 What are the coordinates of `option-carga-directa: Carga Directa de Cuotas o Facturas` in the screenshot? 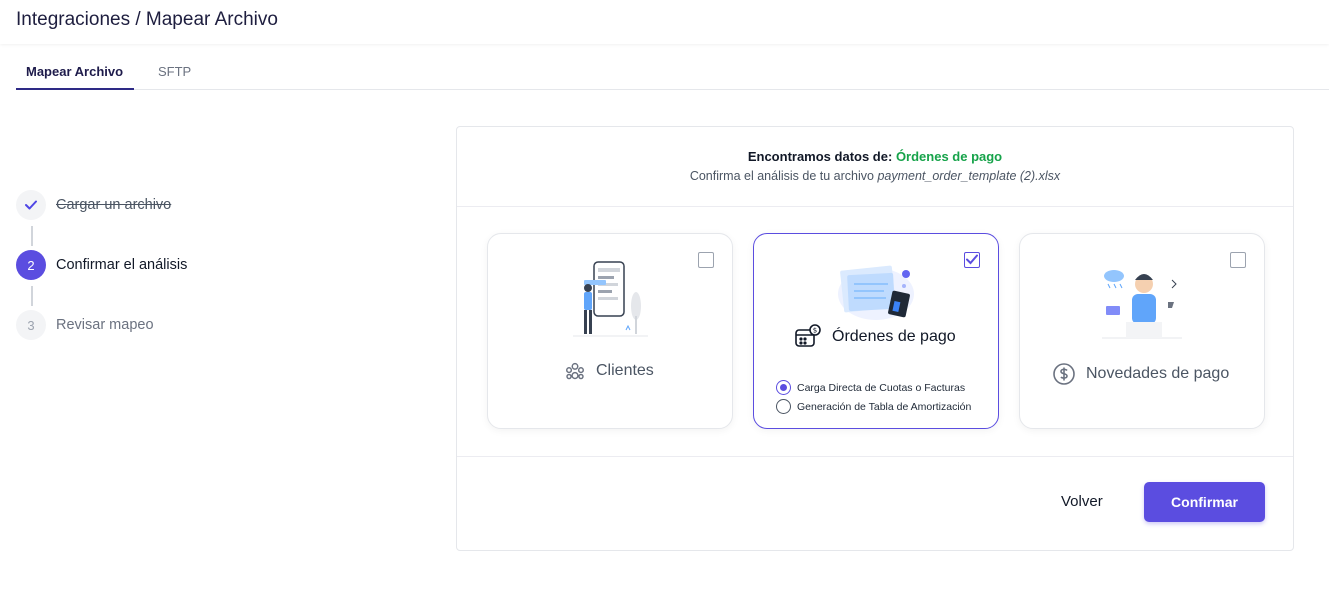 It's located at (870, 387).